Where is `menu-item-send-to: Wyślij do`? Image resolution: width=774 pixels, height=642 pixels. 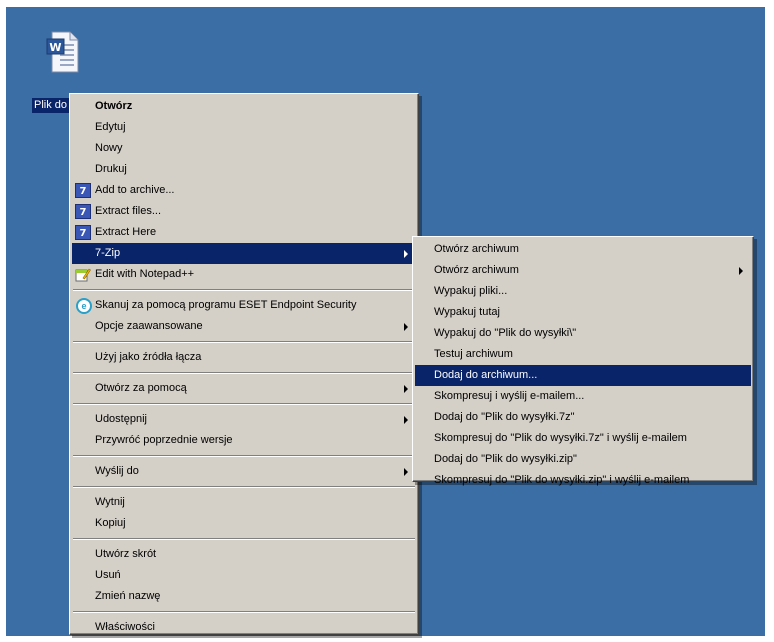 menu-item-send-to: Wyślij do is located at coordinates (244, 471).